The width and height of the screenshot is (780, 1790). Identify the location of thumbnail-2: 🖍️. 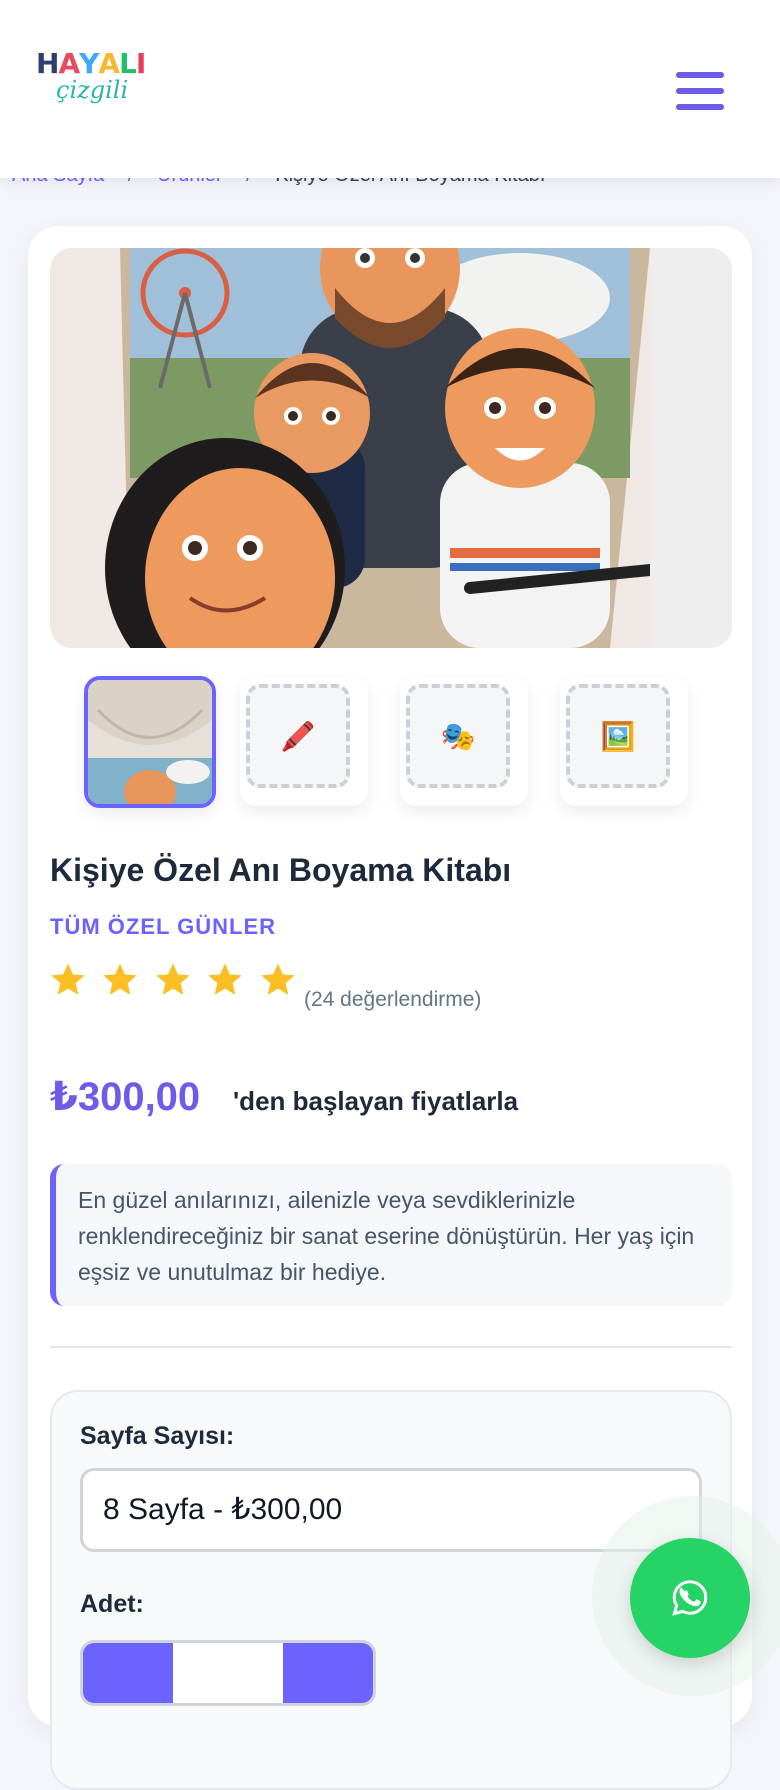
(304, 742).